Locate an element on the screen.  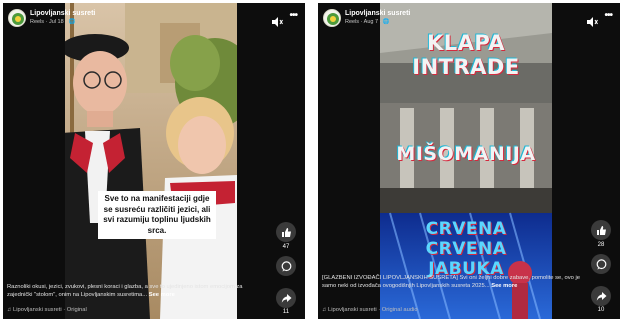
share-count: 10 is located at coordinates (601, 310).